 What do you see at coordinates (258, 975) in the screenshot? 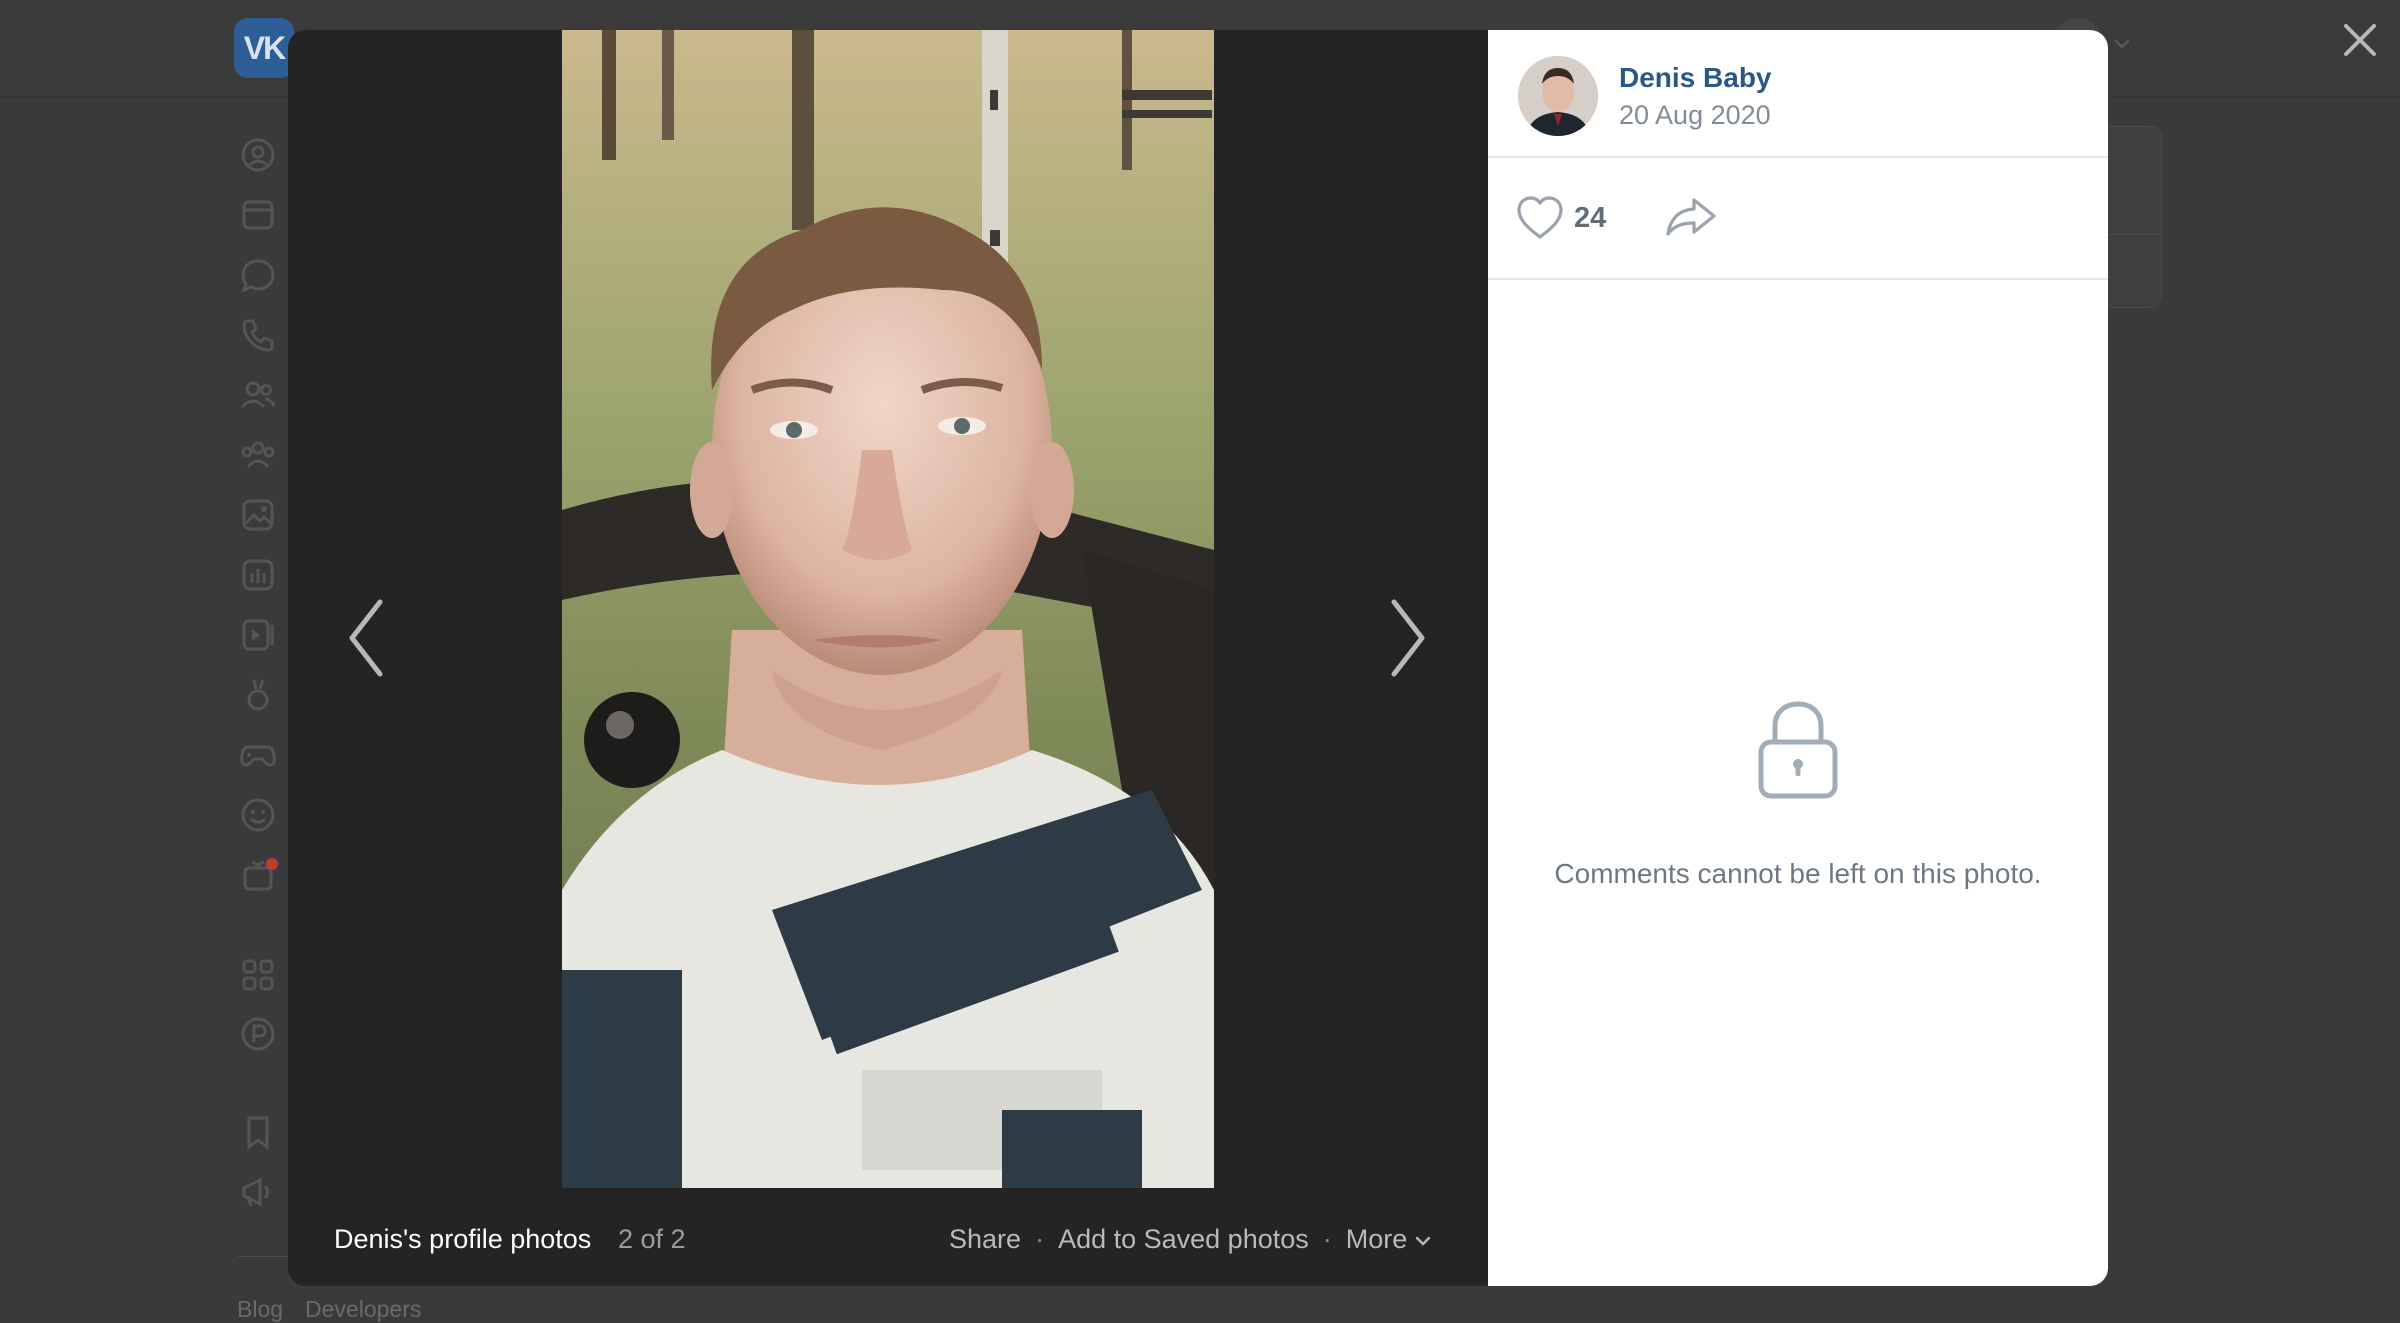
I see `mini-apps-icon` at bounding box center [258, 975].